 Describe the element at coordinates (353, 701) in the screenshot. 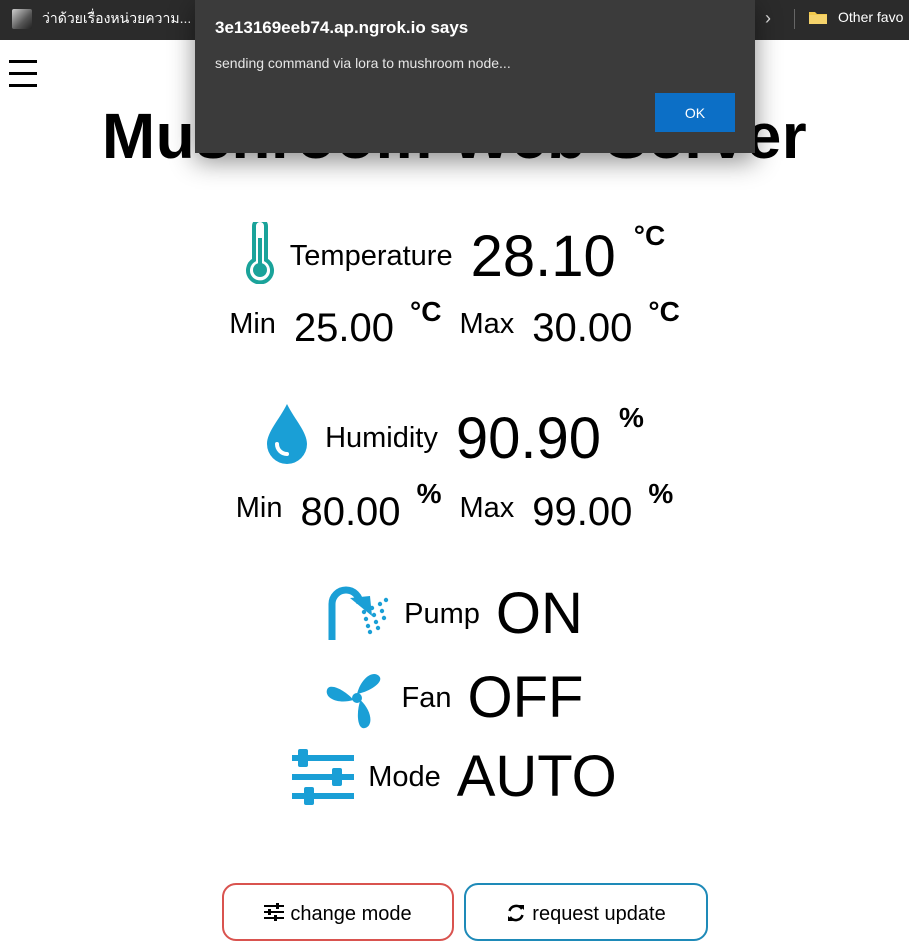

I see `fan-icon` at that location.